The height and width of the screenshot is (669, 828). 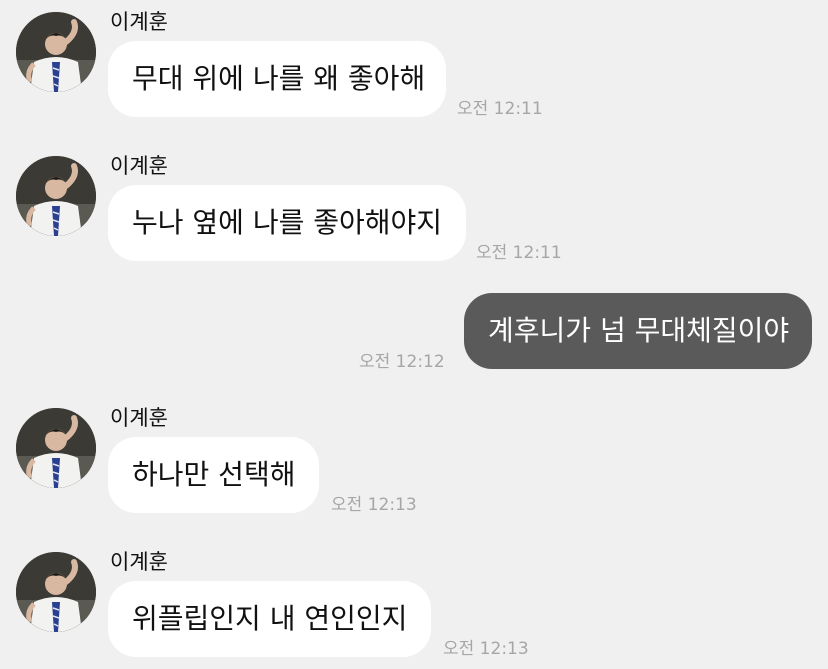 I want to click on message-bubble: 위플립인지 내 연인인지, so click(x=269, y=619).